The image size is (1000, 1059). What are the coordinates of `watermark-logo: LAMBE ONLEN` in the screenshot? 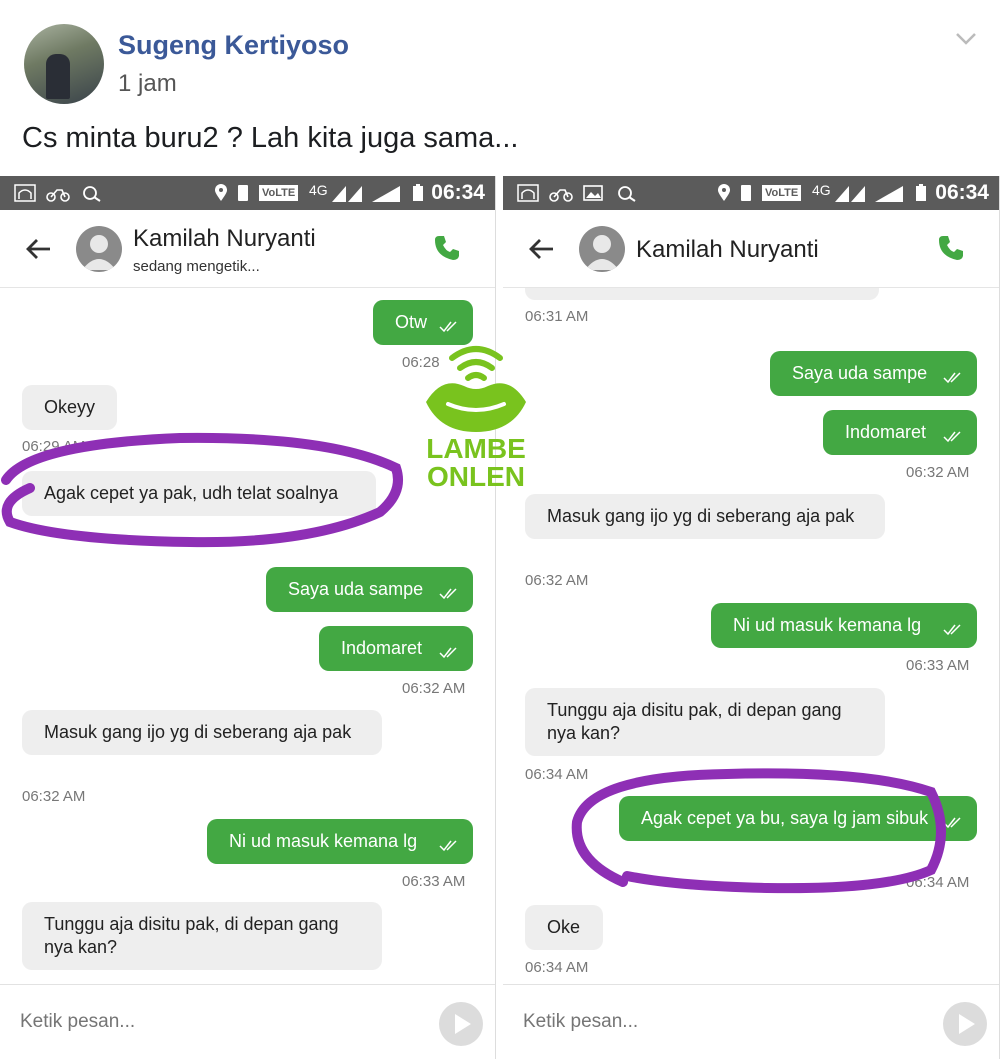 It's located at (476, 416).